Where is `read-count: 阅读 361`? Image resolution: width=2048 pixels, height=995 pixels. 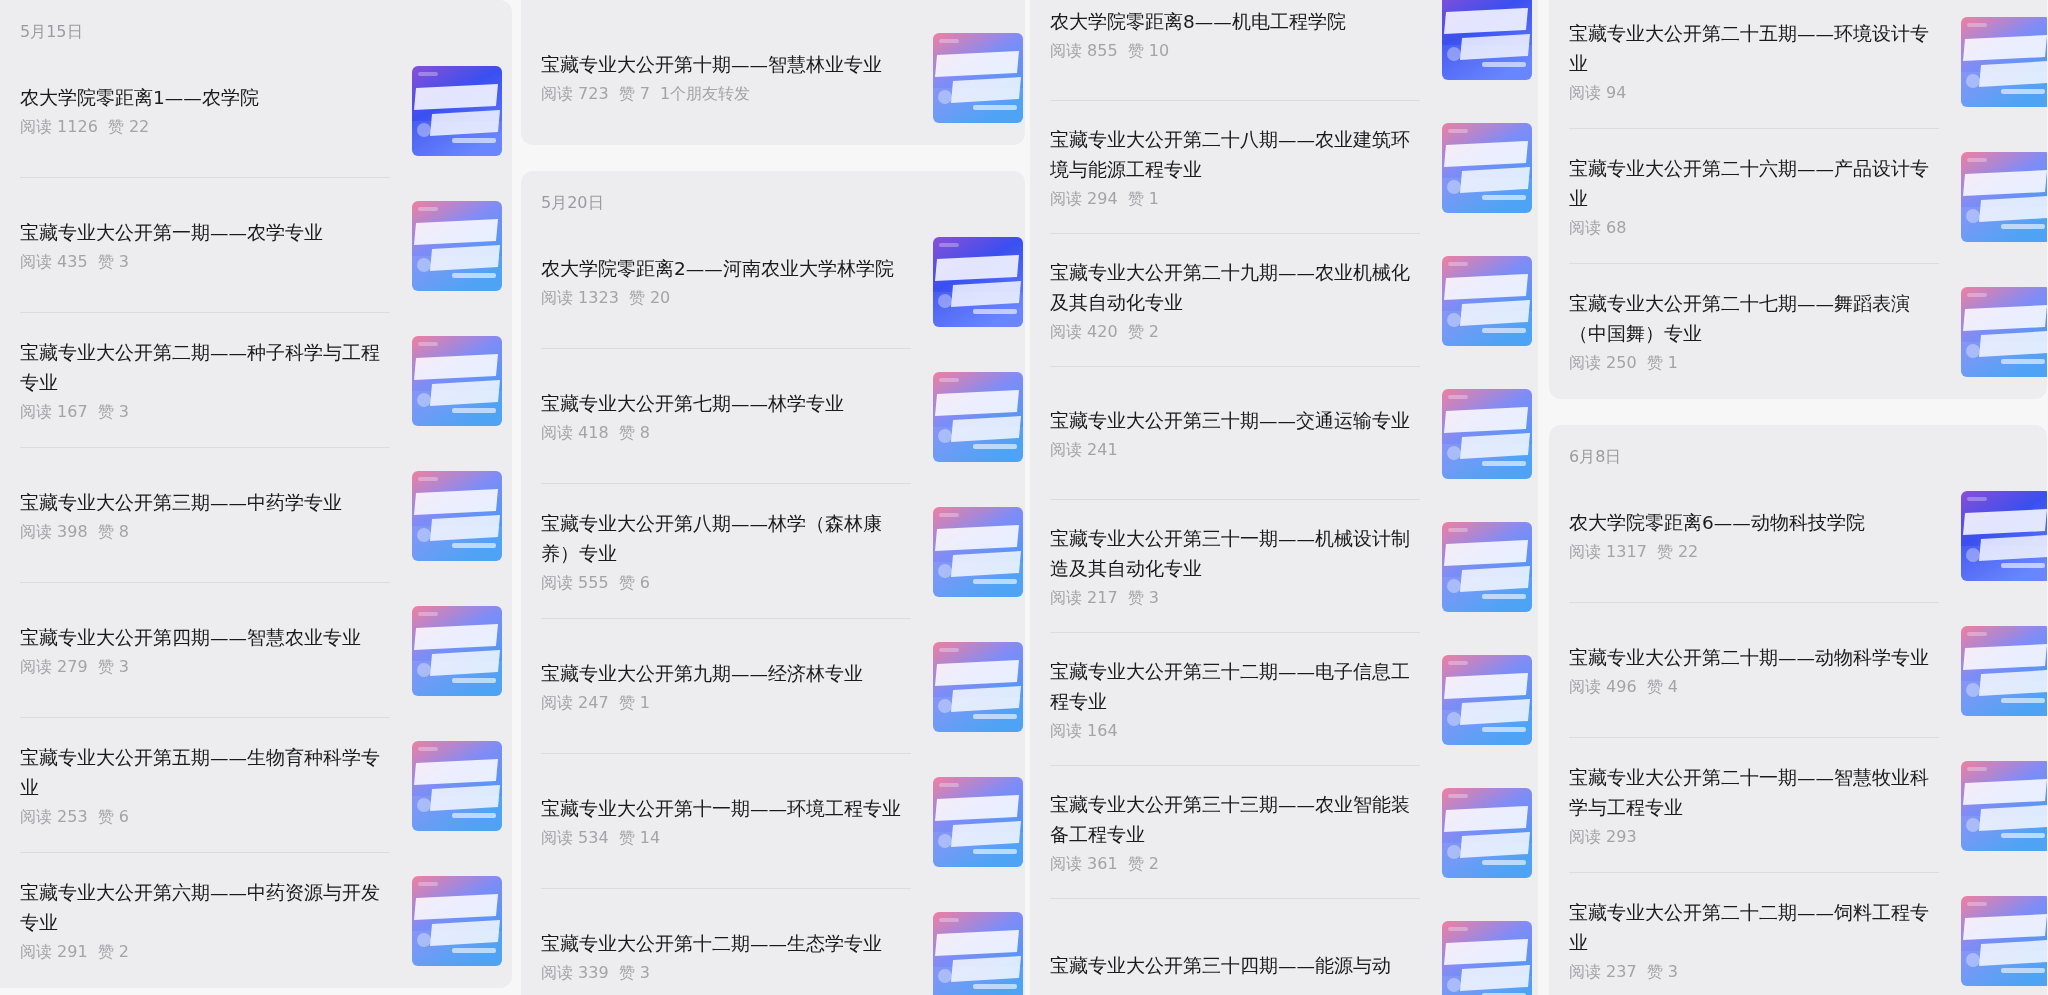
read-count: 阅读 361 is located at coordinates (1084, 864).